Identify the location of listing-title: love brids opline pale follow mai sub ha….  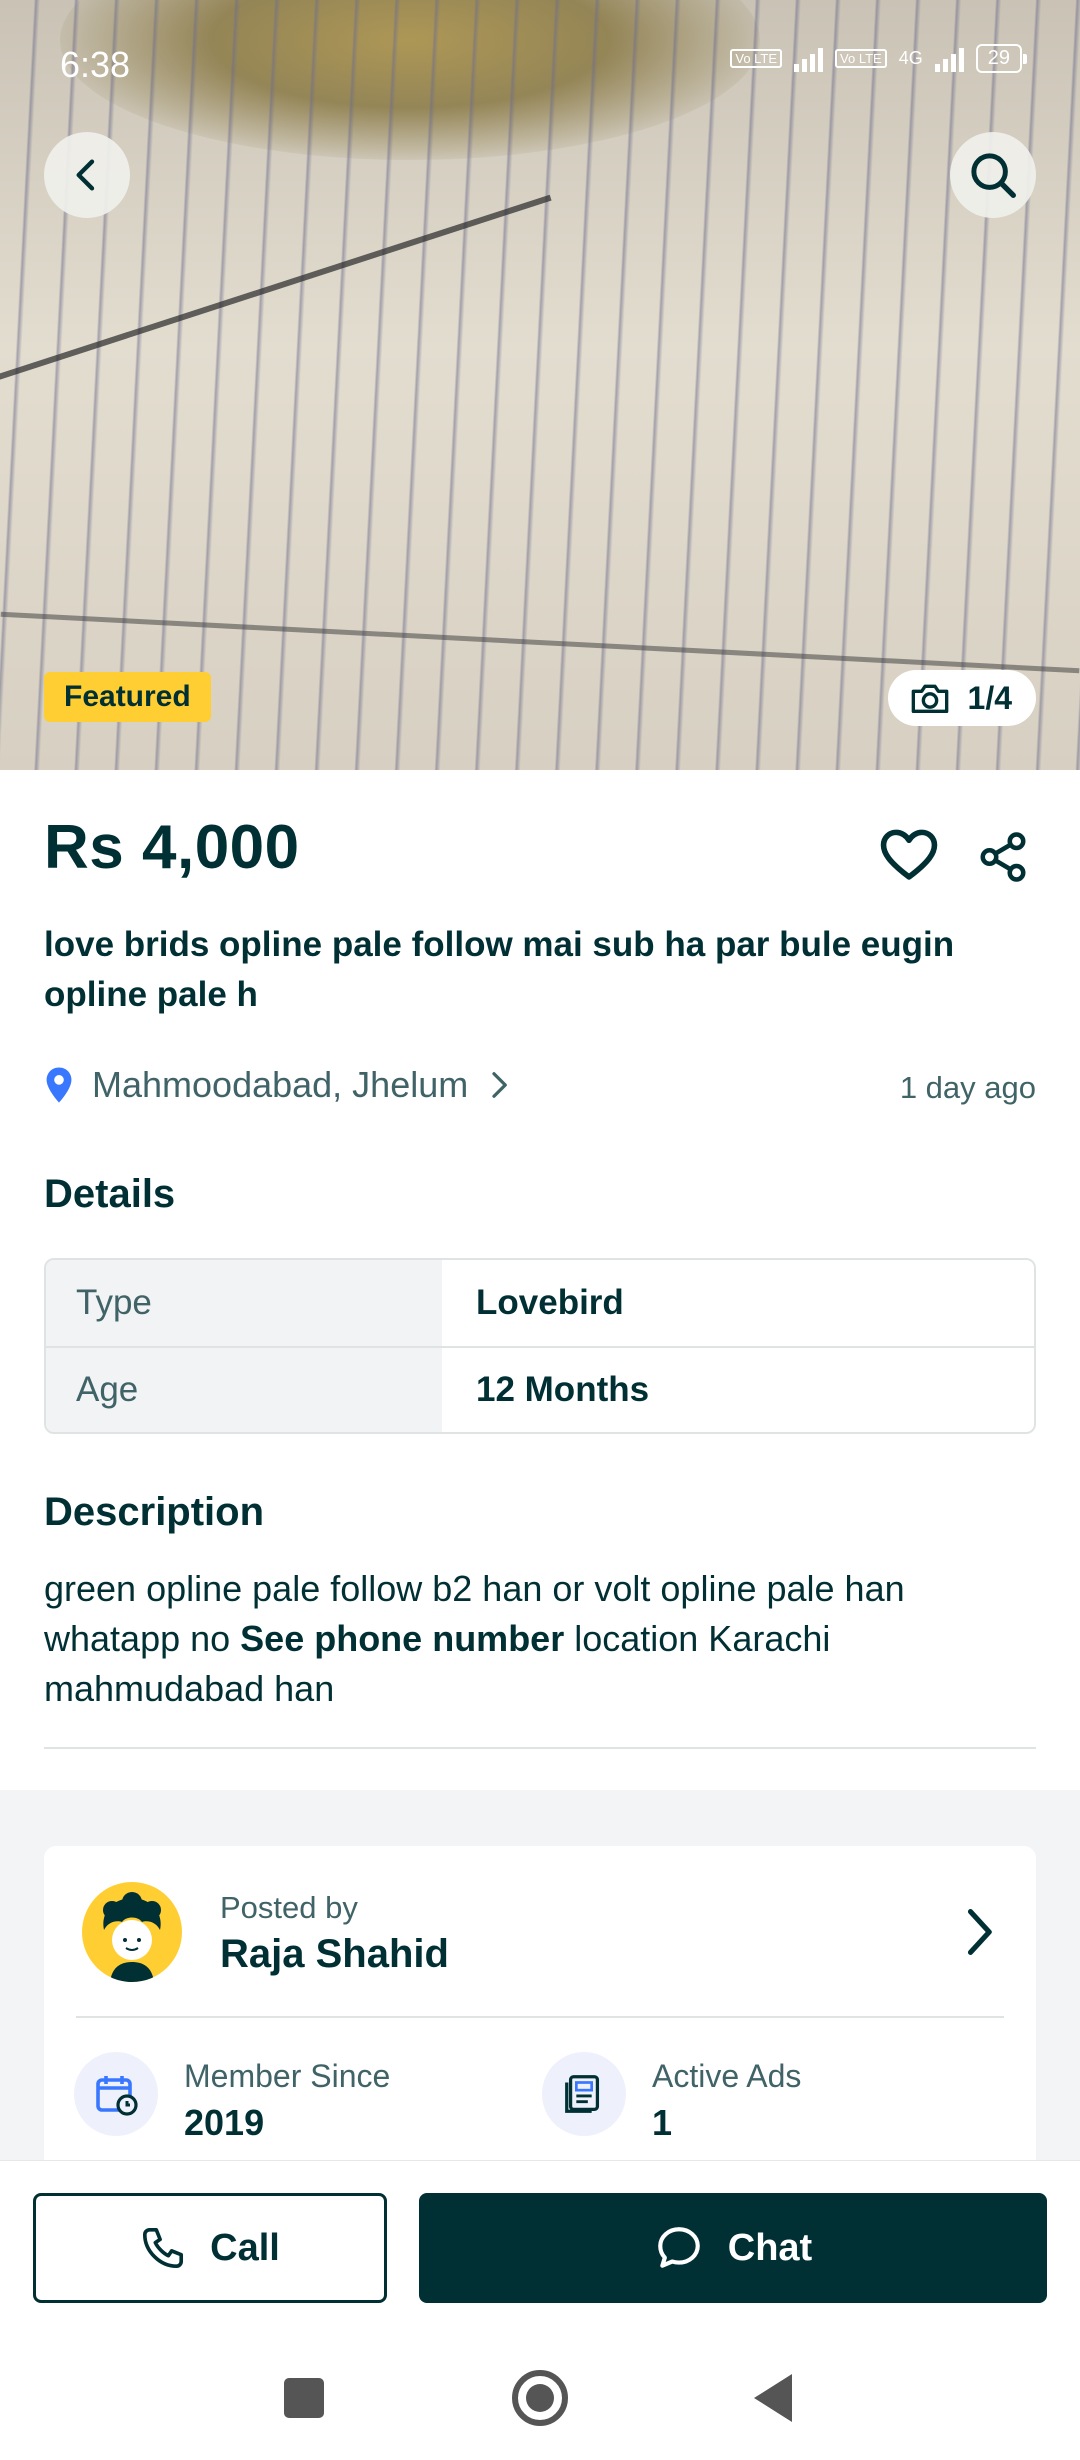
(499, 969).